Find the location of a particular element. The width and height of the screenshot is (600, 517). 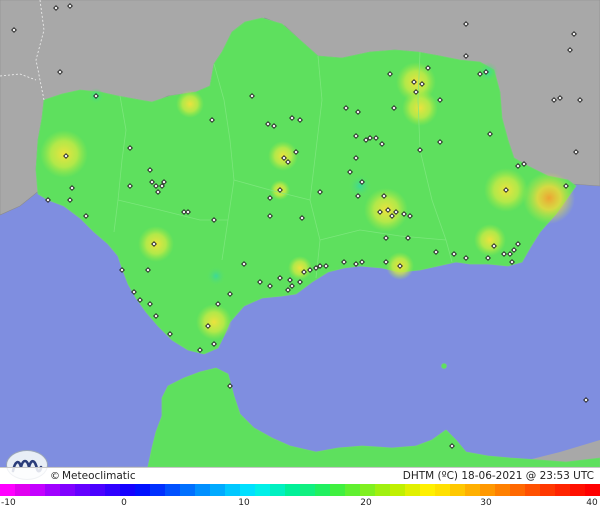

hotspot-malaga is located at coordinates (214, 322).